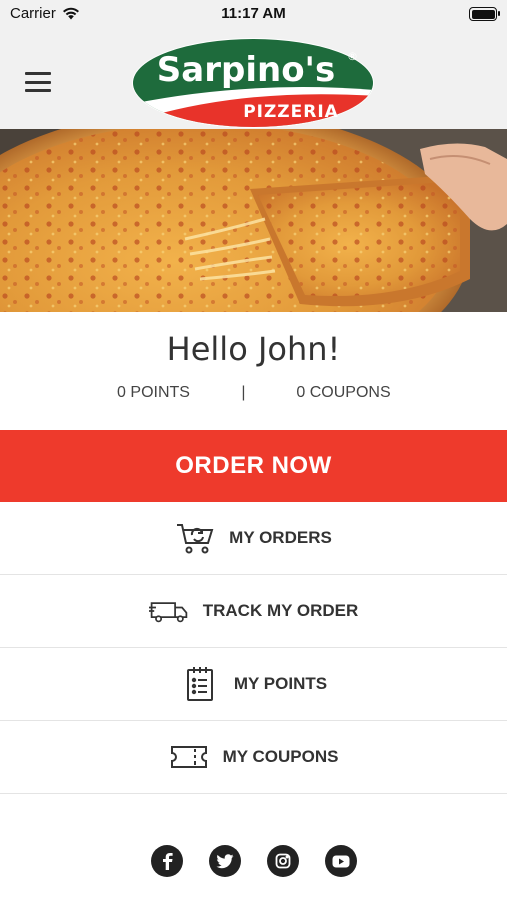 The width and height of the screenshot is (507, 900). What do you see at coordinates (280, 610) in the screenshot?
I see `menu-item-label: TRACK MY ORDER` at bounding box center [280, 610].